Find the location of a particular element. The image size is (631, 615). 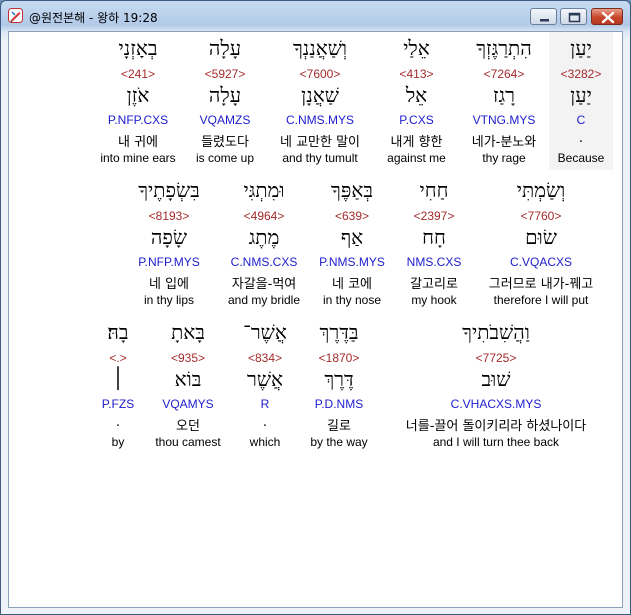

english-gloss: thy rage is located at coordinates (504, 158).